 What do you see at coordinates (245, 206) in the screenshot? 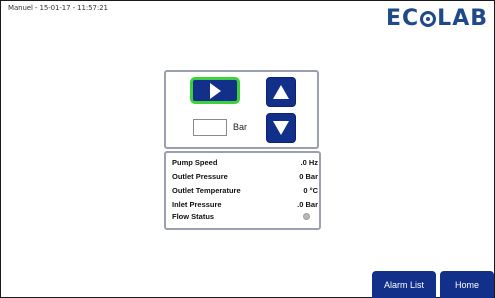
I see `reading-row: Inlet Pressure .0 Bar` at bounding box center [245, 206].